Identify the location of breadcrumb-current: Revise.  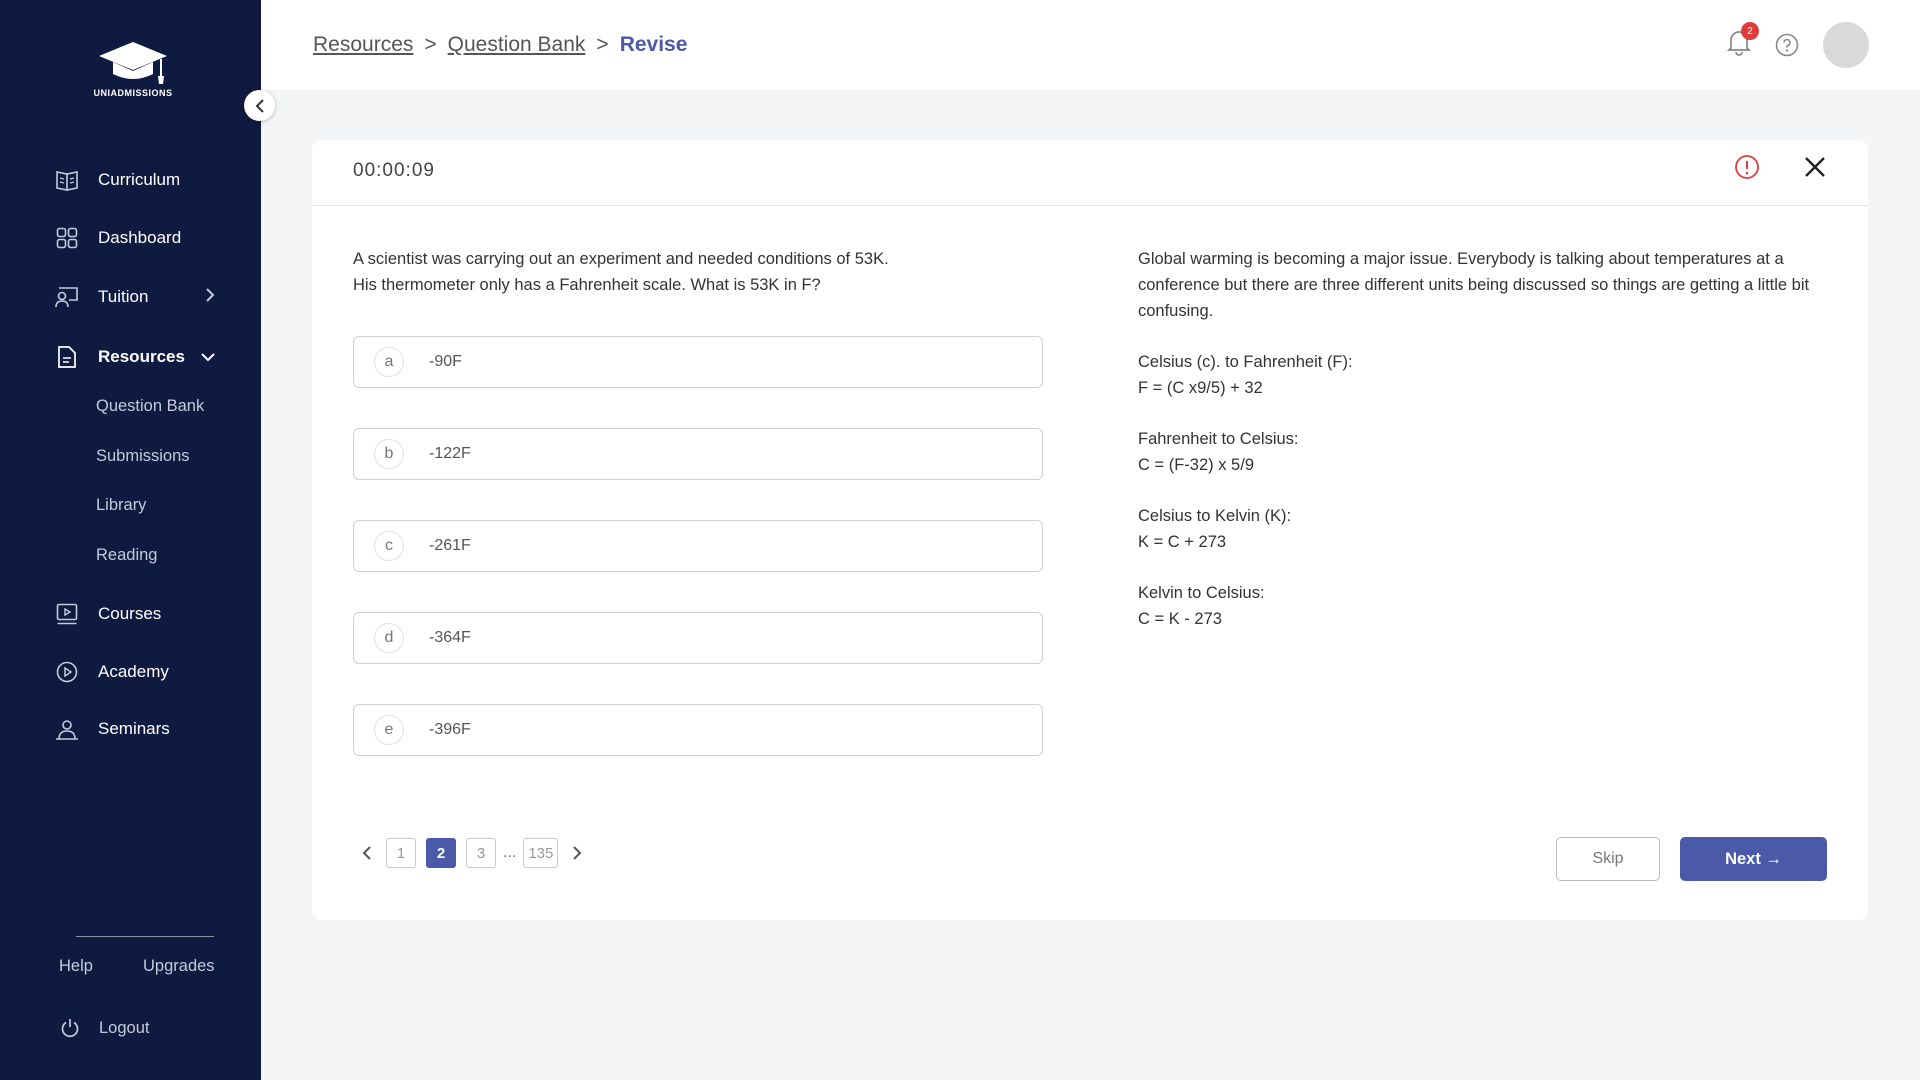
(653, 44).